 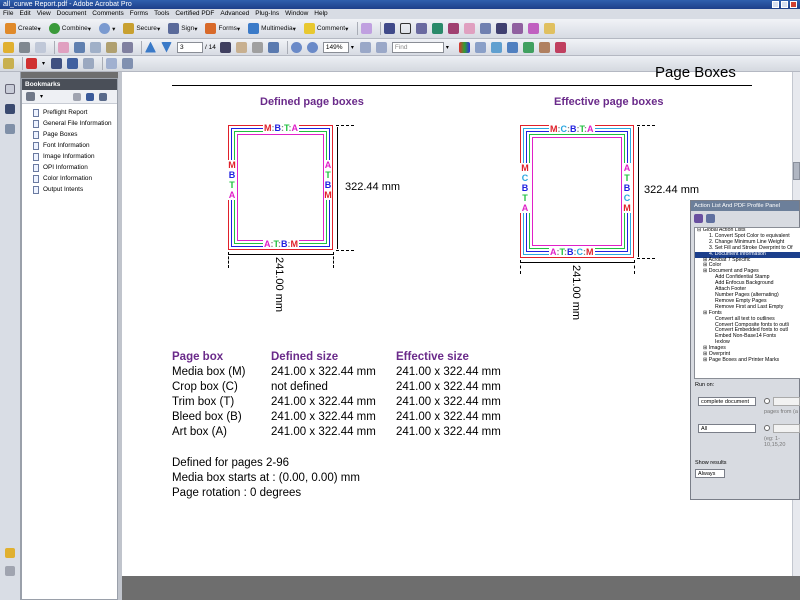 What do you see at coordinates (150, 47) in the screenshot?
I see `page-up-icon` at bounding box center [150, 47].